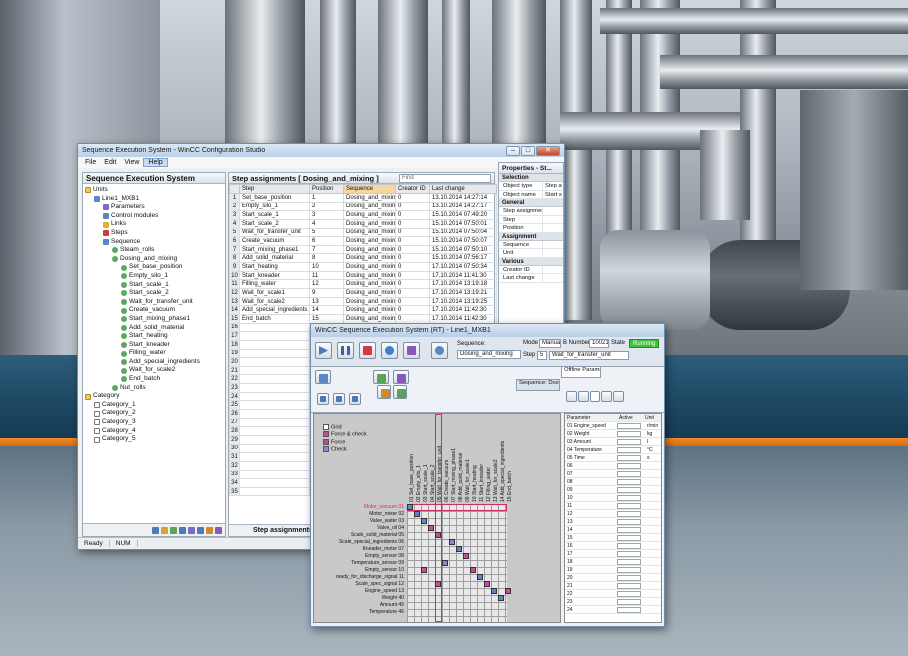 The height and width of the screenshot is (656, 908). Describe the element at coordinates (155, 328) in the screenshot. I see `tree-item: Add_solid_material` at that location.